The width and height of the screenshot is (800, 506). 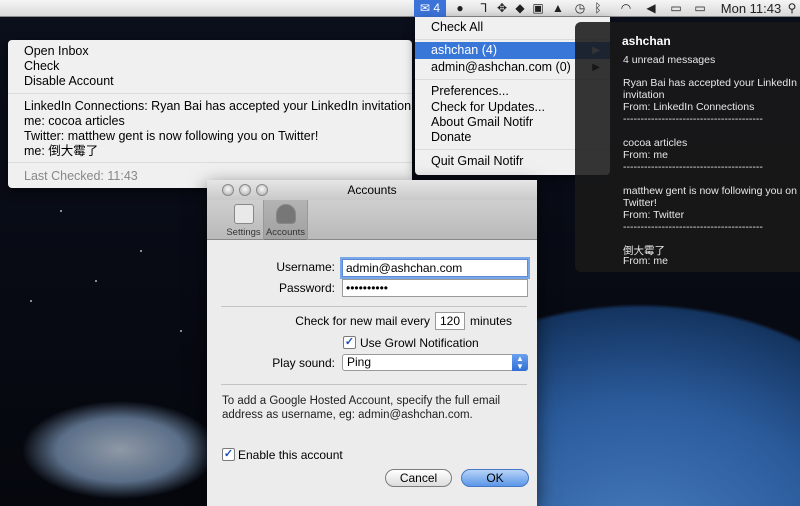 What do you see at coordinates (520, 8) in the screenshot?
I see `dropbox-icon: ◆` at bounding box center [520, 8].